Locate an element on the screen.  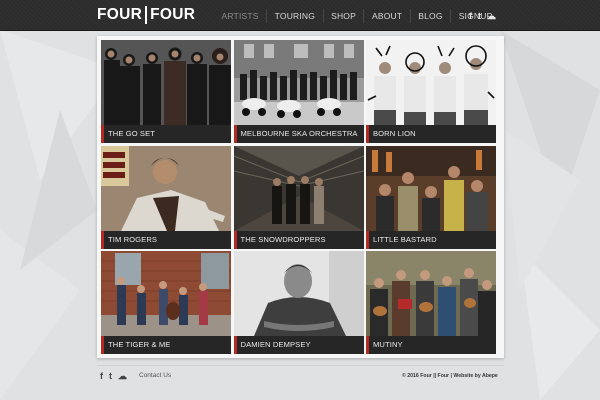
nav-shop: SHOP is located at coordinates (343, 15).